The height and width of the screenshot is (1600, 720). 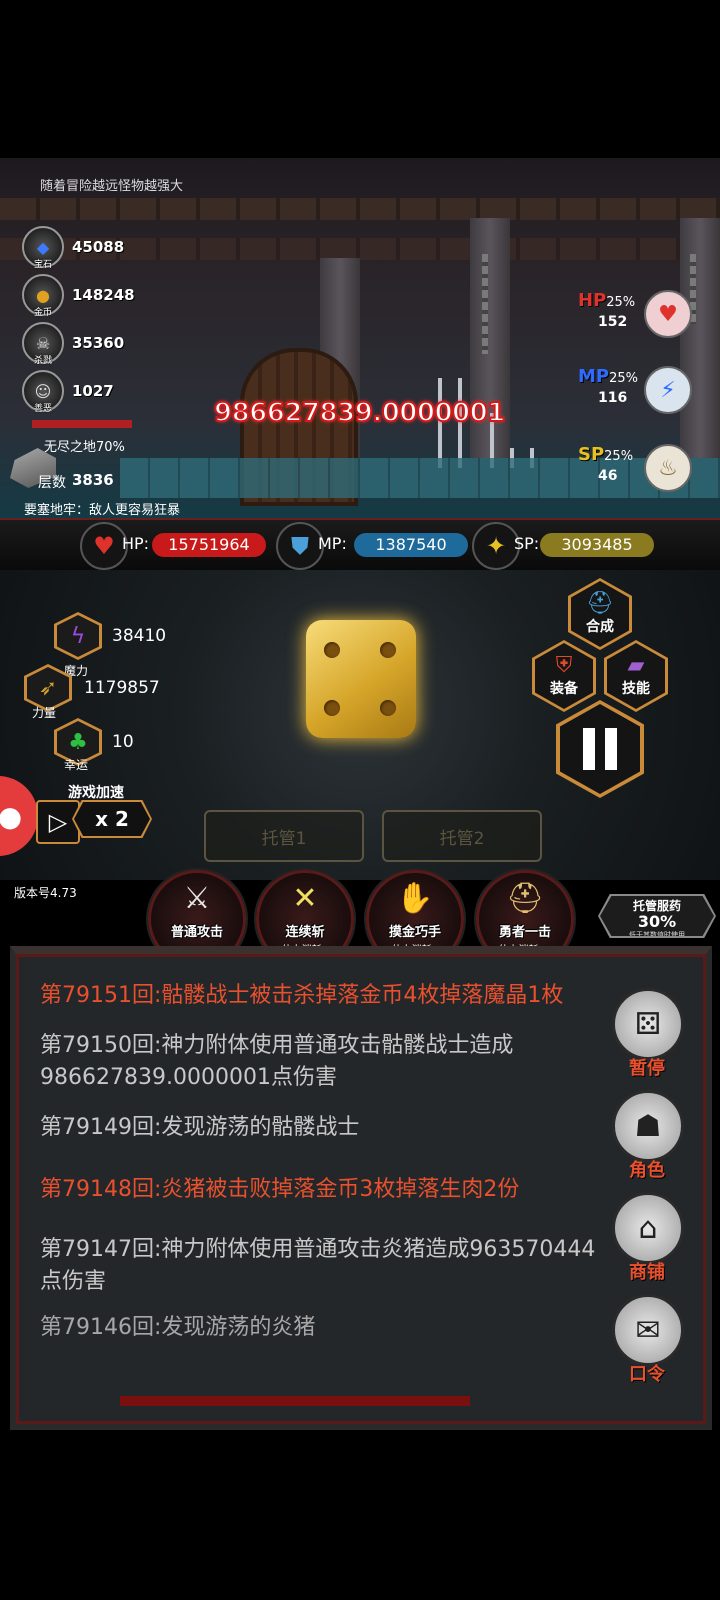 What do you see at coordinates (43, 248) in the screenshot?
I see `gem-icon: ◆ 宝石` at bounding box center [43, 248].